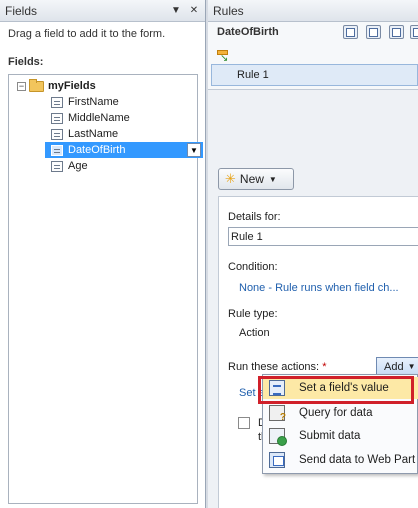  What do you see at coordinates (228, 10) in the screenshot?
I see `rules-pane-title: Rules` at bounding box center [228, 10].